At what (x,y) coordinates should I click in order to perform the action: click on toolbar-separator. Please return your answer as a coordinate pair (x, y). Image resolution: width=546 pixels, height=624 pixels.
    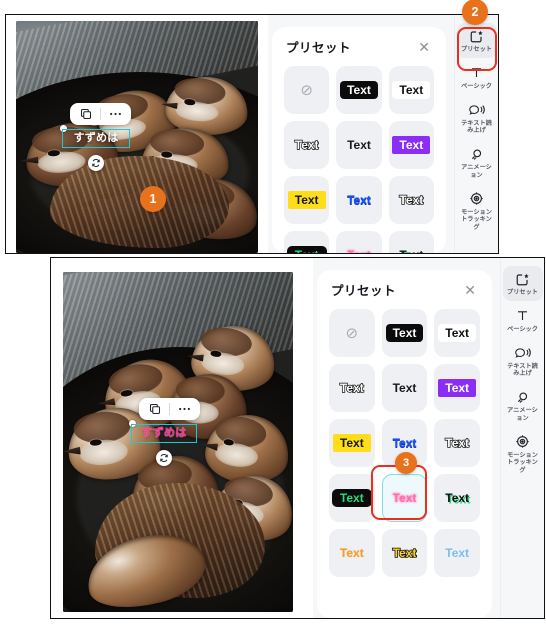
    Looking at the image, I should click on (100, 114).